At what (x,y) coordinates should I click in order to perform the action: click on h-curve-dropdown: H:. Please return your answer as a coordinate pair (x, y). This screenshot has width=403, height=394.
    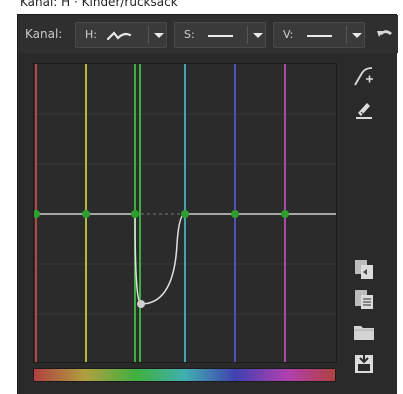
    Looking at the image, I should click on (121, 35).